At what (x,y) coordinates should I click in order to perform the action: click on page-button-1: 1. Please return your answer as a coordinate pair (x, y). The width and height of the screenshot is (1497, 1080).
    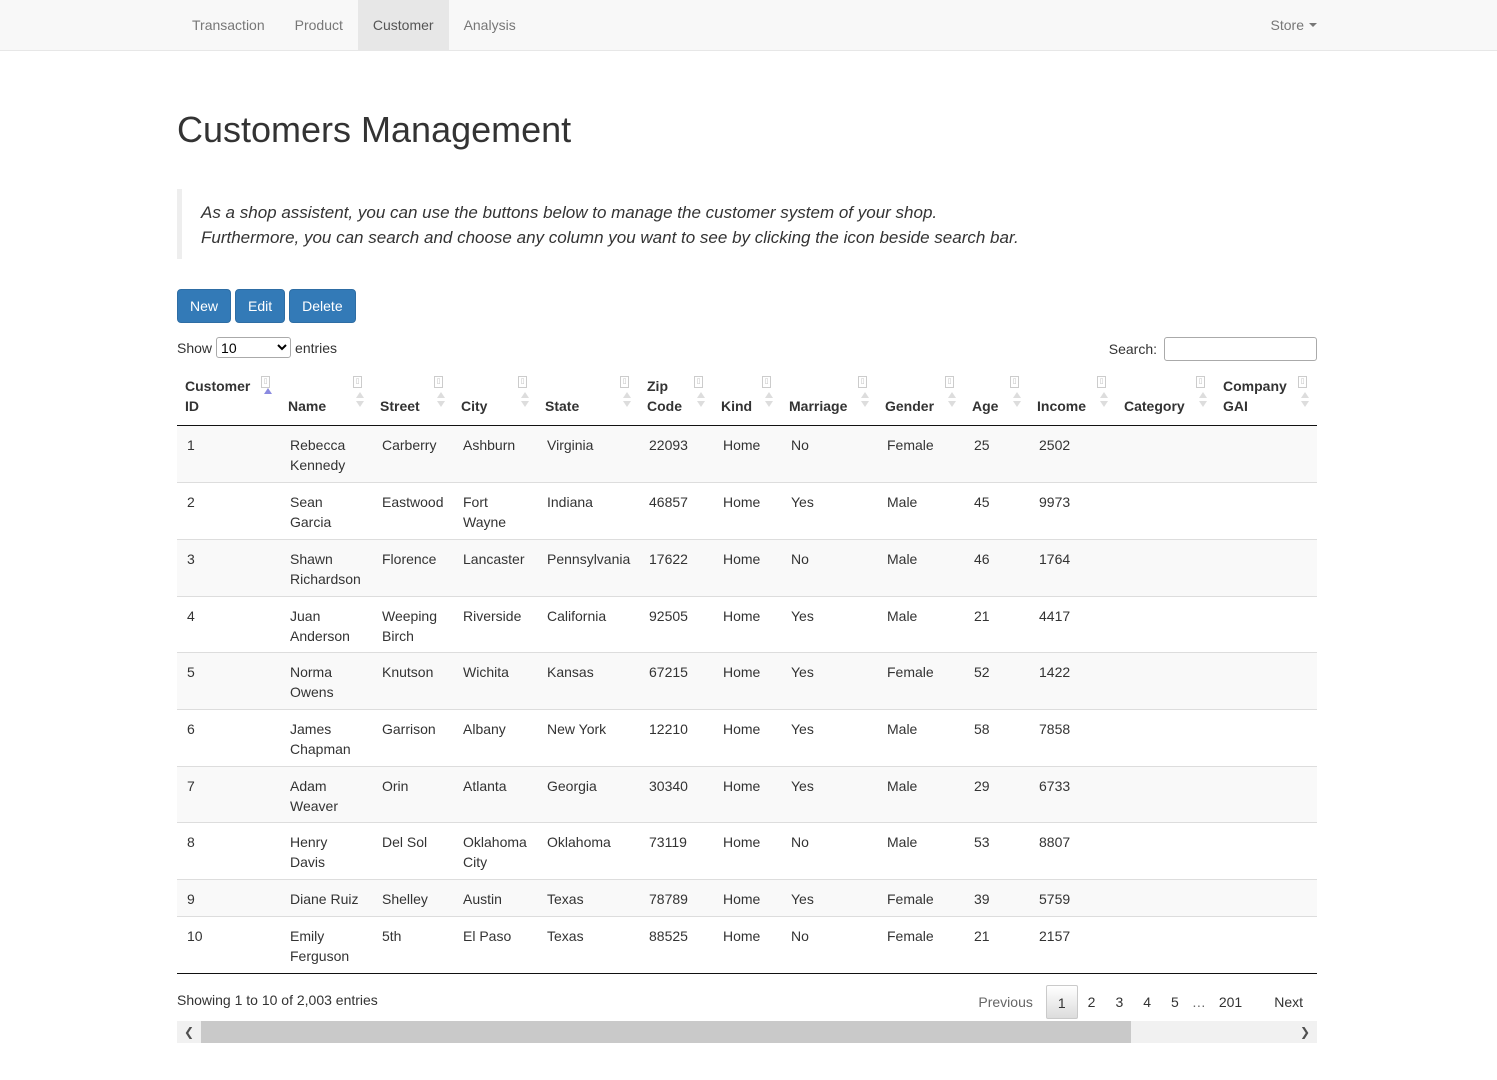
    Looking at the image, I should click on (1061, 1002).